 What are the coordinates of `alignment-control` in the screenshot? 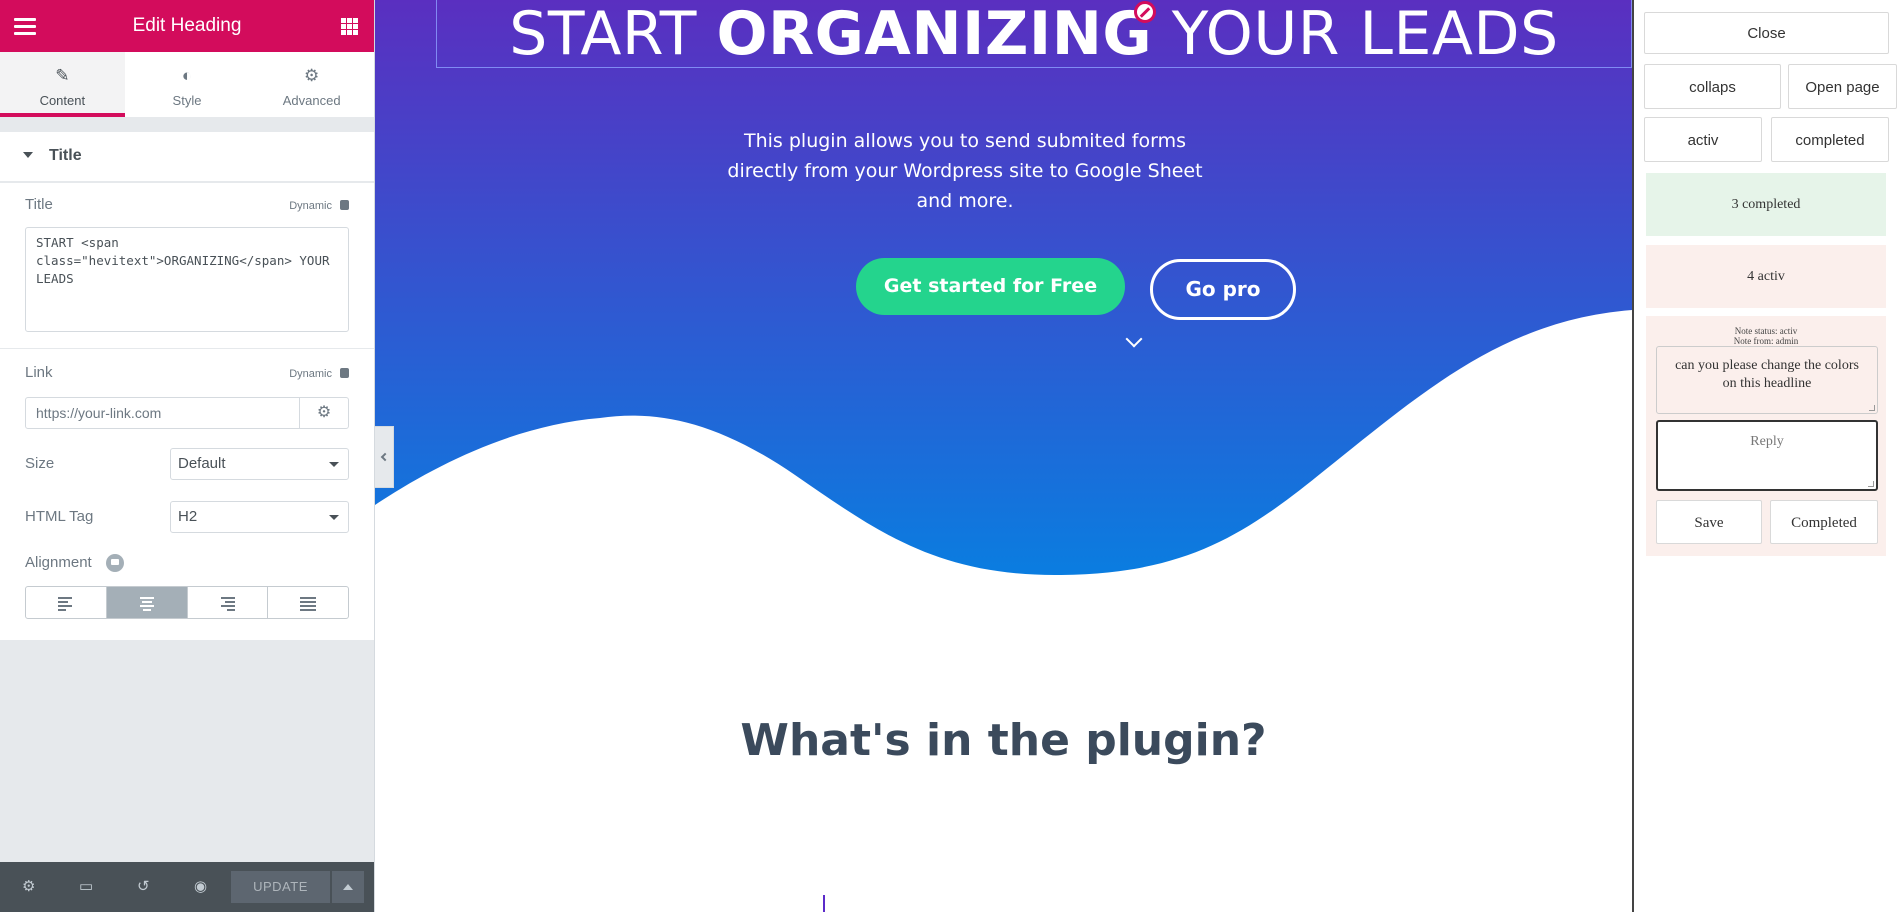 It's located at (187, 602).